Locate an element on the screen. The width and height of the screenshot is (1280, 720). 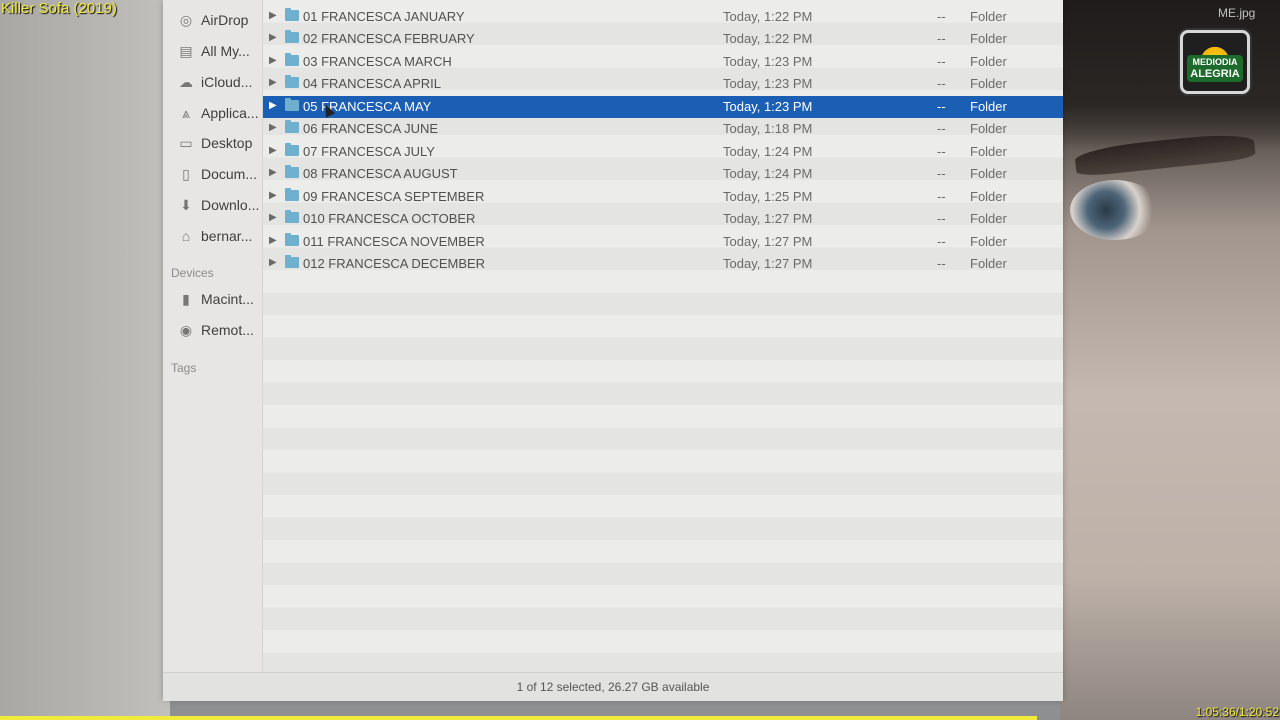
table-row: ▶ 05 FRANCESCA MAY Today, 1:23 PM -- Folder is located at coordinates (663, 106).